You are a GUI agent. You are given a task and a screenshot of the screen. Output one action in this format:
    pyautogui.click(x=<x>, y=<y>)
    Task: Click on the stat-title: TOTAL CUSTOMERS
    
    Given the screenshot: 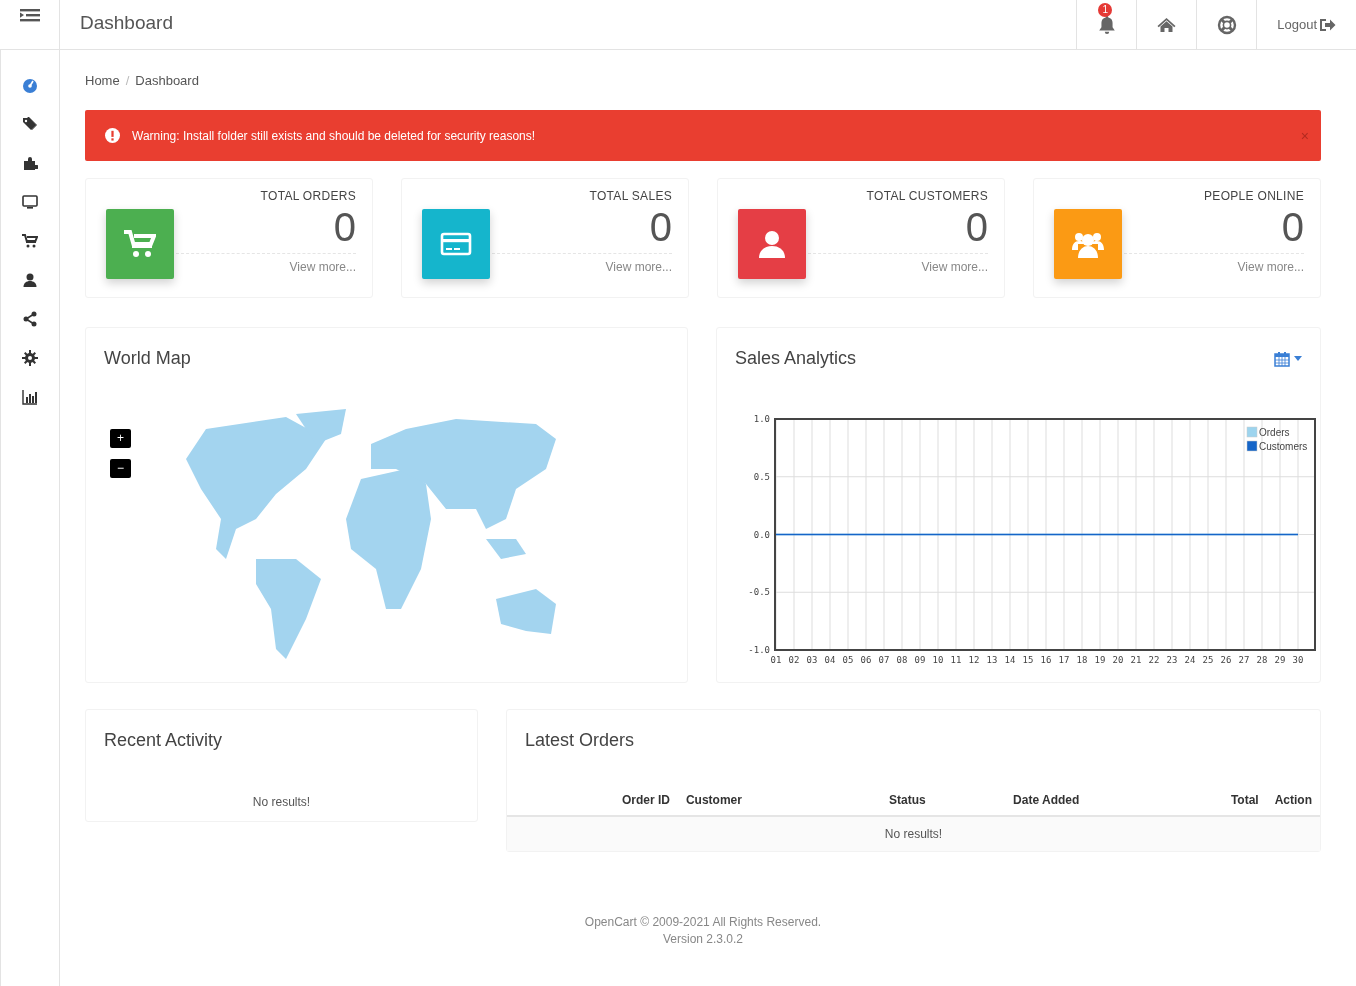 What is the action you would take?
    pyautogui.click(x=926, y=196)
    